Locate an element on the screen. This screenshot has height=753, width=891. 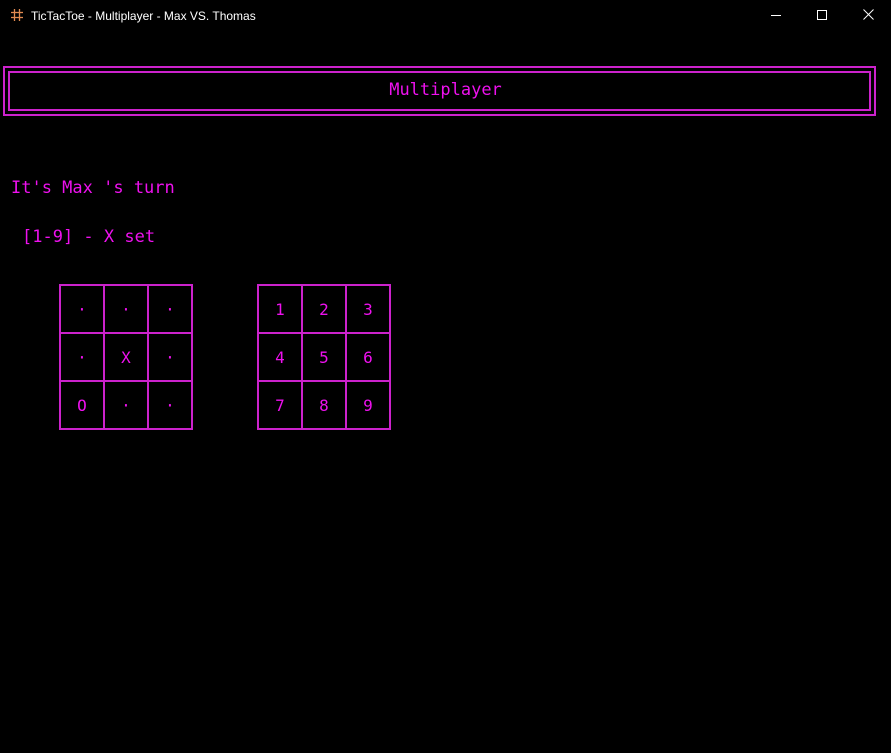
header-banner-inner: Multiplayer is located at coordinates (439, 91).